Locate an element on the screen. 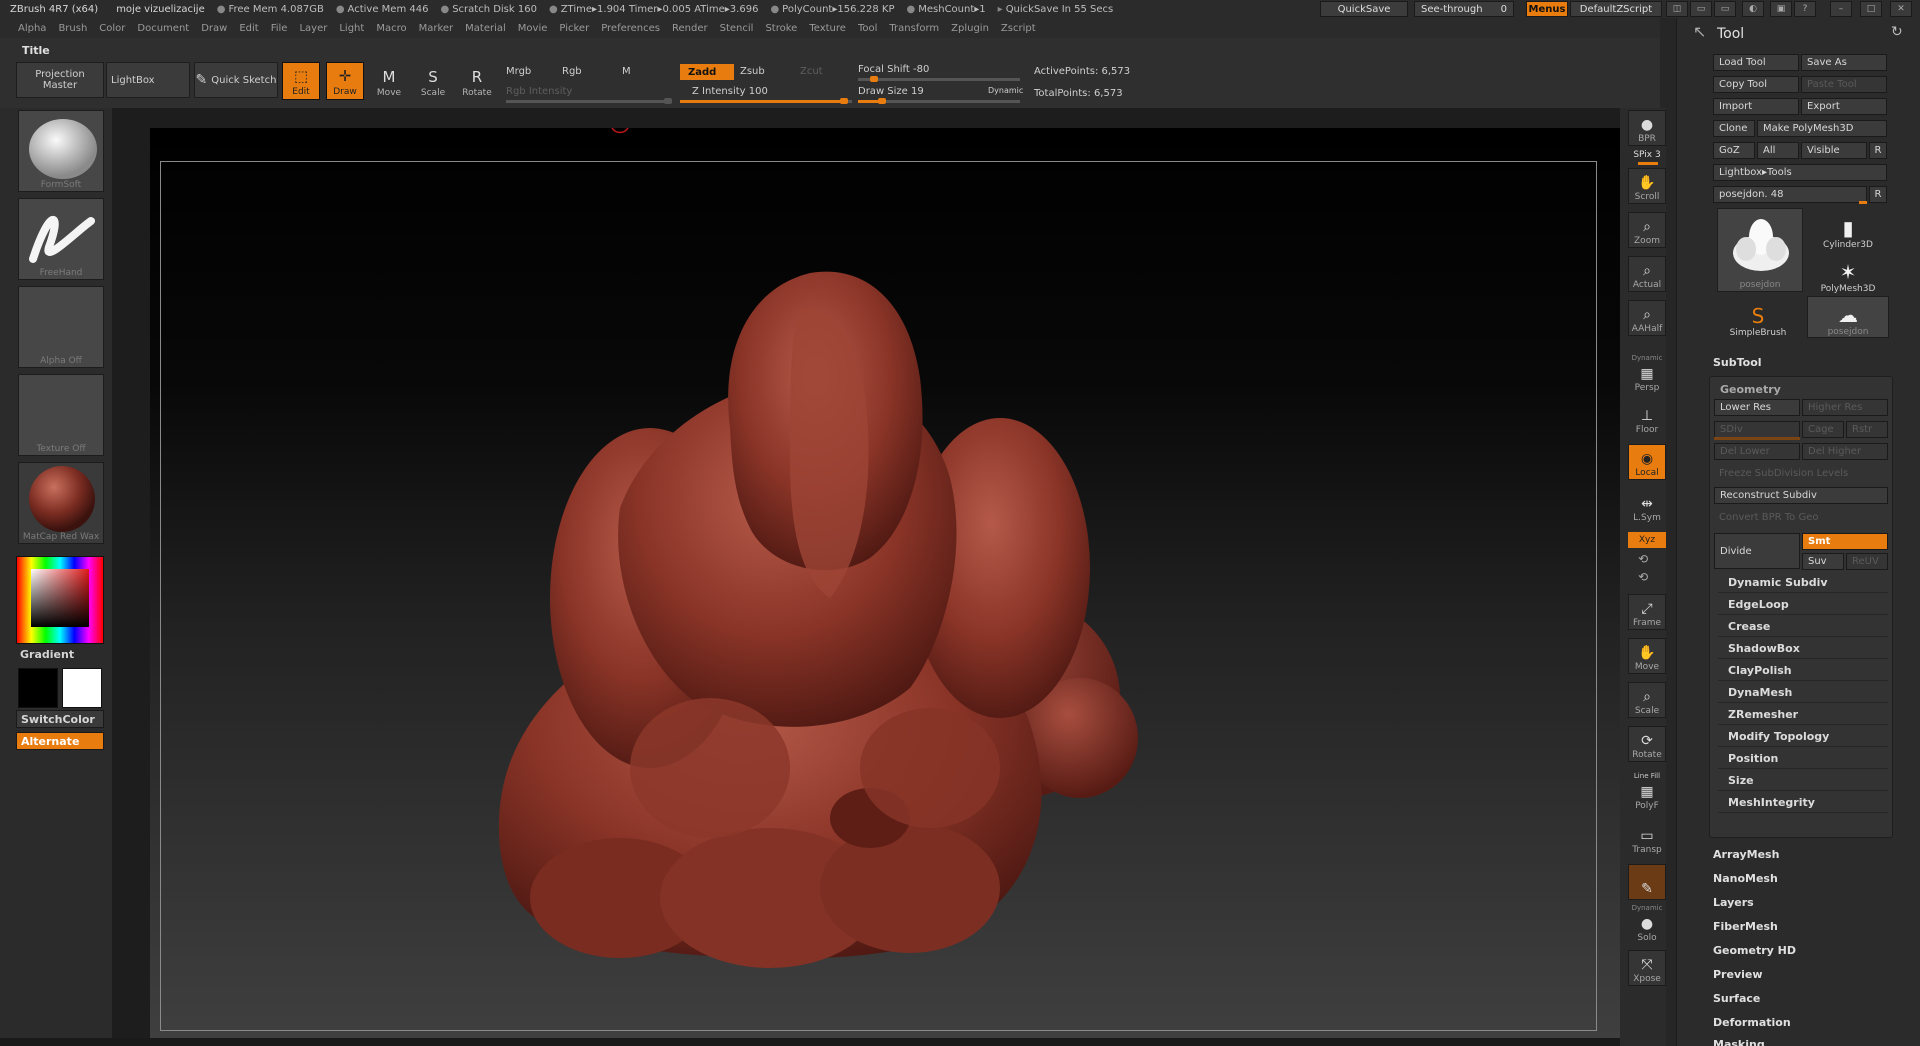  menu-stroke: Stroke is located at coordinates (781, 28).